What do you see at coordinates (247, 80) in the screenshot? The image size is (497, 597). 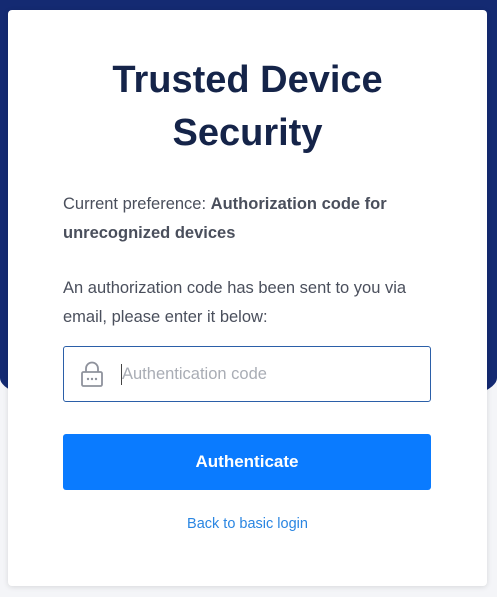 I see `page-title-line-1: Trusted Device` at bounding box center [247, 80].